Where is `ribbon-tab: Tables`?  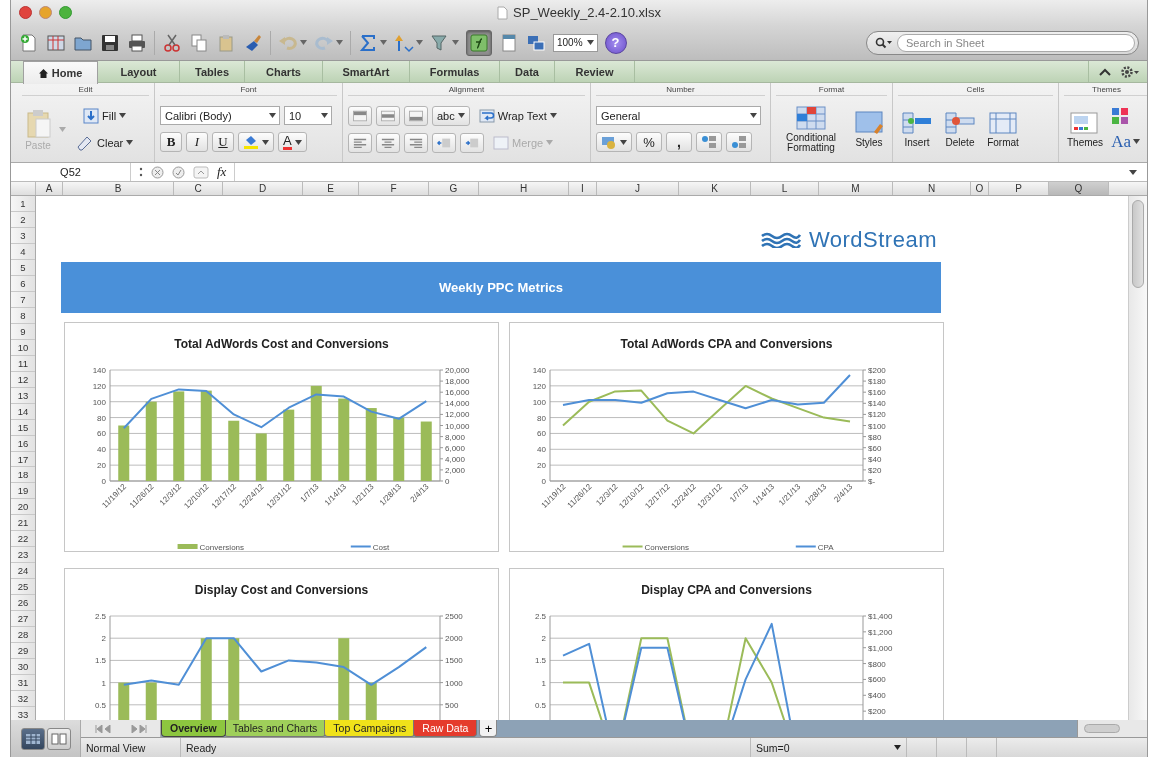
ribbon-tab: Tables is located at coordinates (212, 71).